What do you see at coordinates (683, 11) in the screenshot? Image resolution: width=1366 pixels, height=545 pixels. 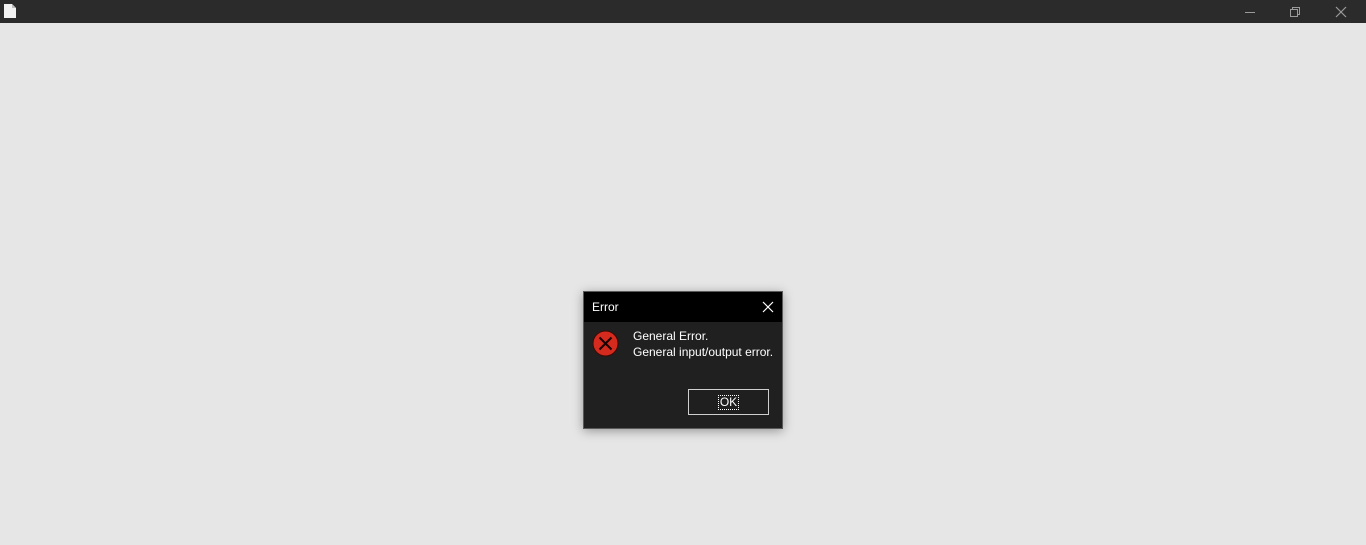 I see `window-titlebar` at bounding box center [683, 11].